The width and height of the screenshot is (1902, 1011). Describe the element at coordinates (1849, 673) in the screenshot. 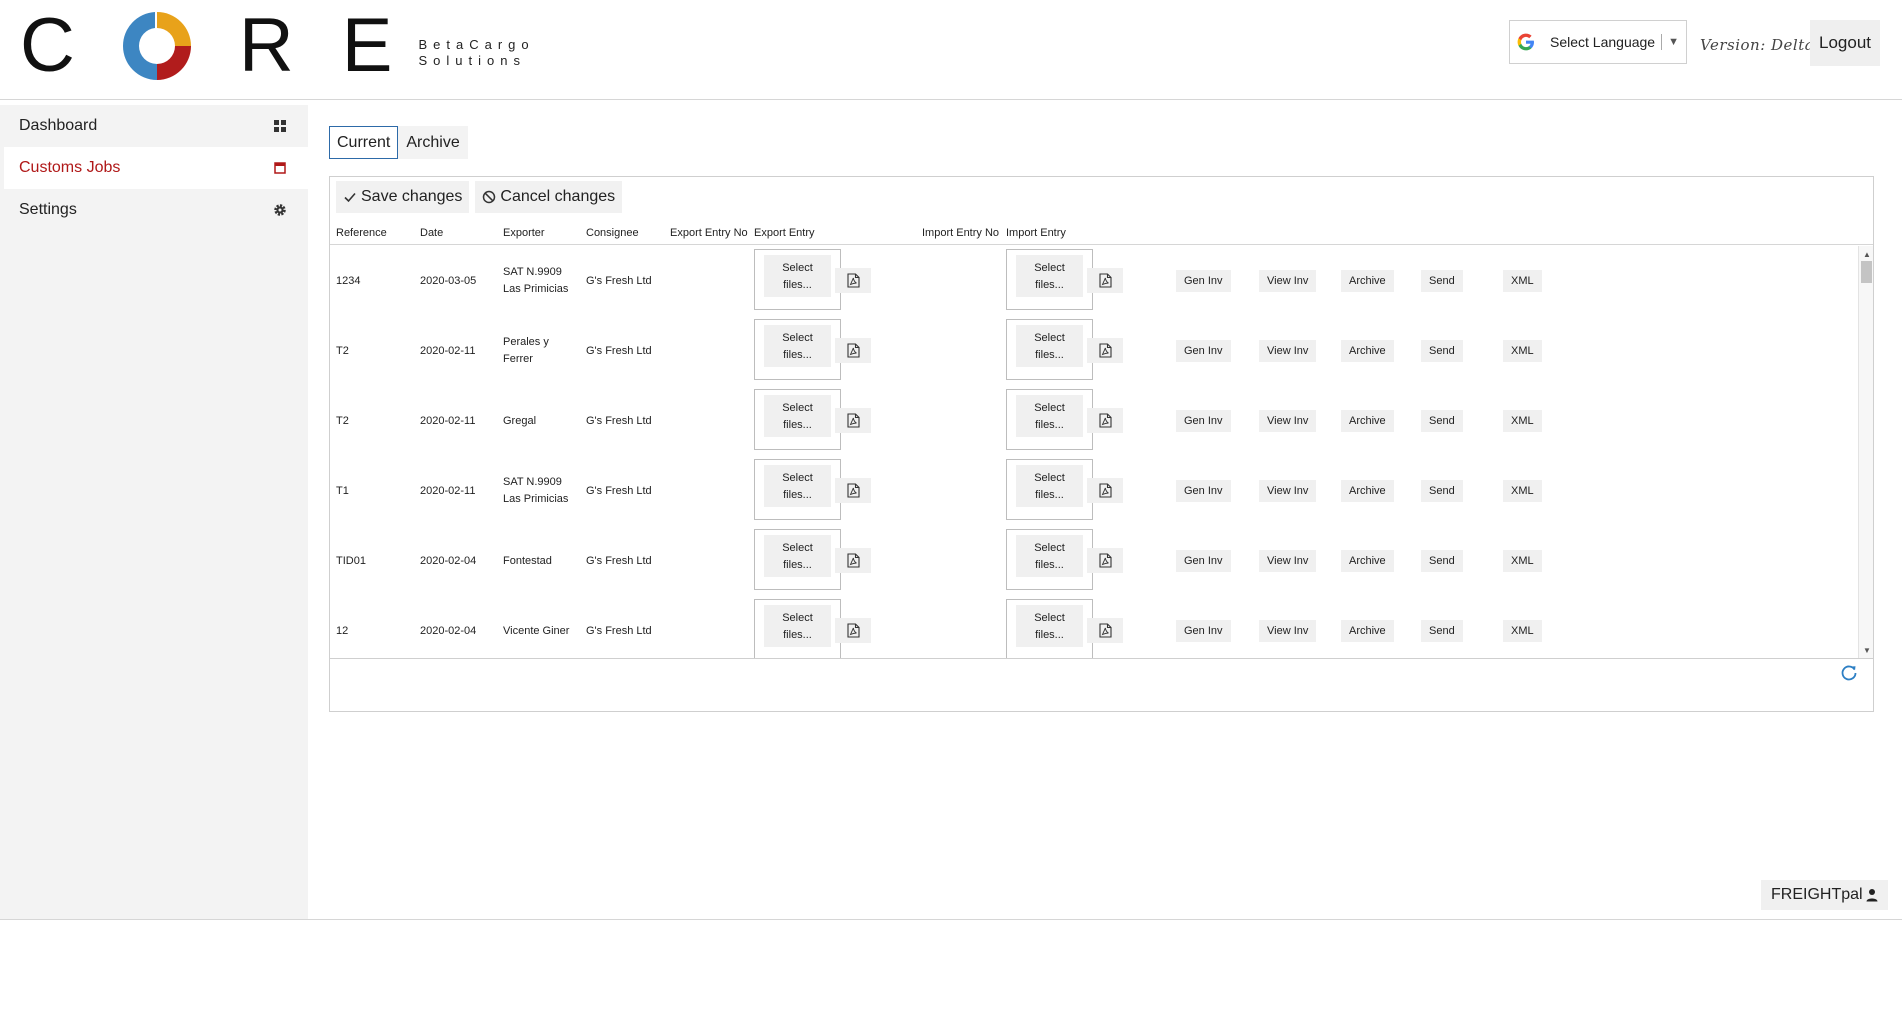

I see `refresh-icon` at that location.